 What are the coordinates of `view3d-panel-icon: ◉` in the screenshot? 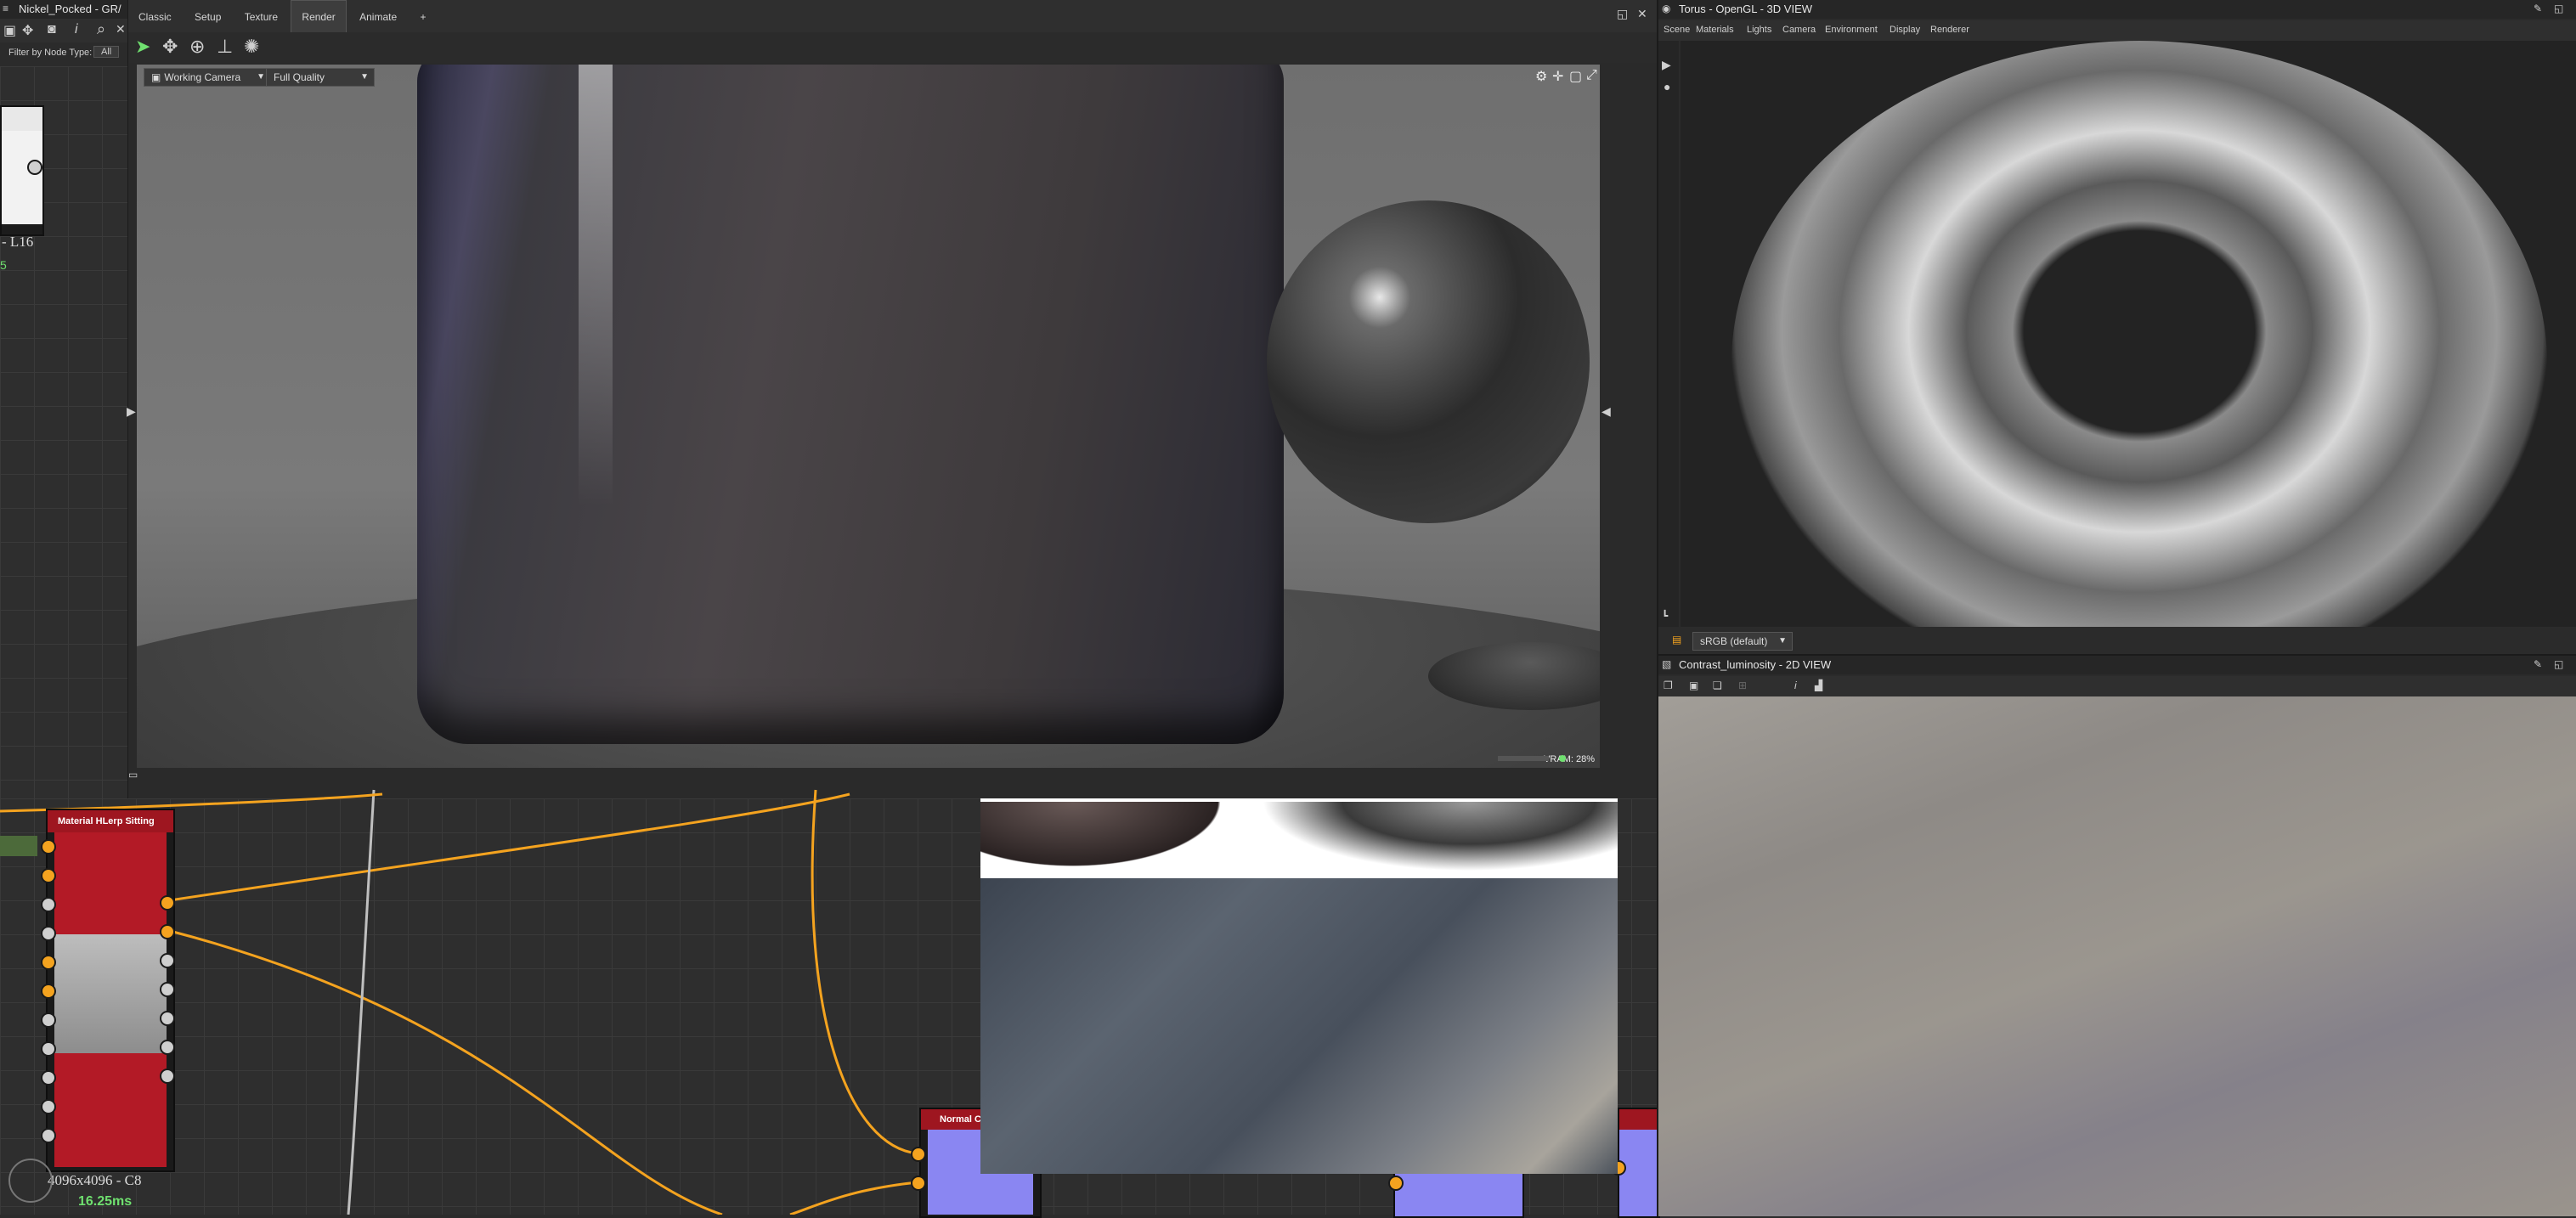 It's located at (1666, 8).